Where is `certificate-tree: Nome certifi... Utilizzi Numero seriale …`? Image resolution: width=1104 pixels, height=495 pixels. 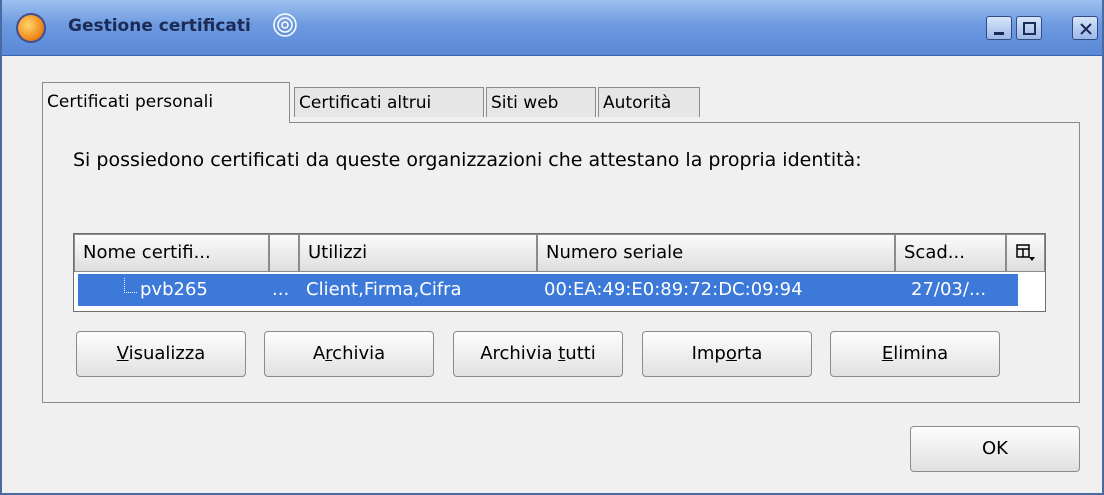
certificate-tree: Nome certifi... Utilizzi Numero seriale … is located at coordinates (559, 272).